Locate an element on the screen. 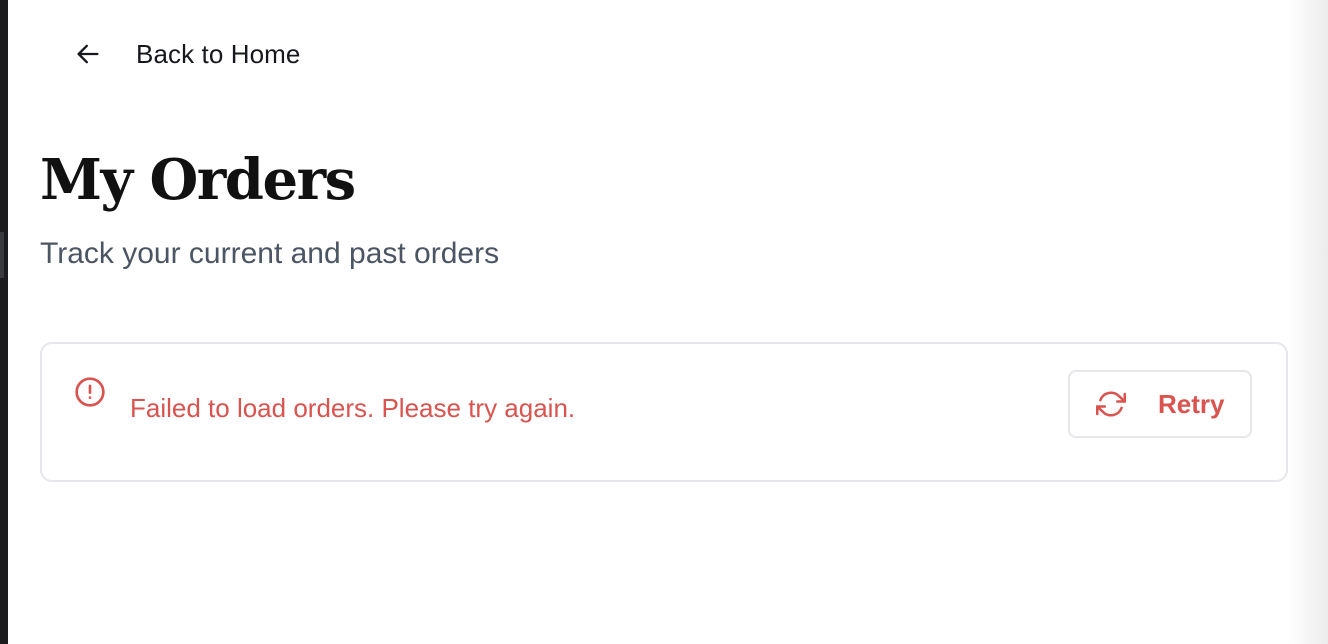 The width and height of the screenshot is (1328, 644). back-to-home-link: Back to Home is located at coordinates (181, 54).